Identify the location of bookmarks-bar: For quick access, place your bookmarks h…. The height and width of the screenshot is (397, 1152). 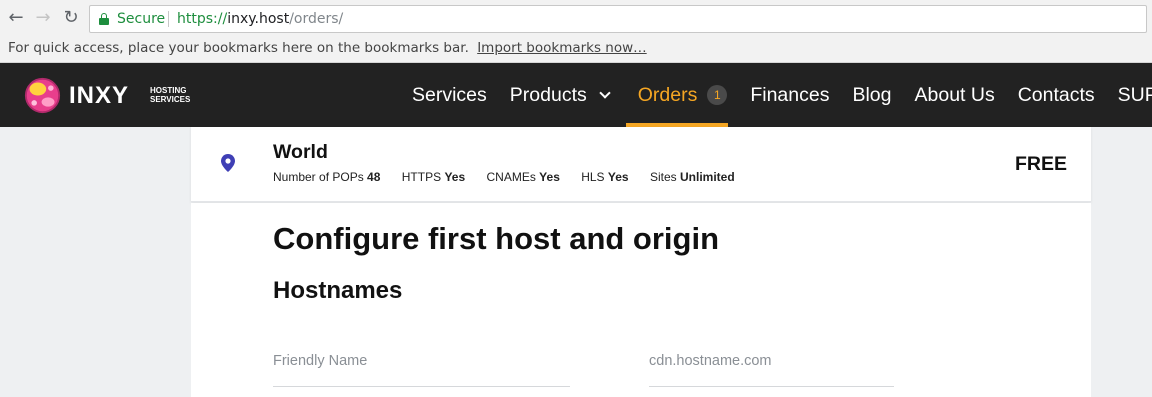
(576, 50).